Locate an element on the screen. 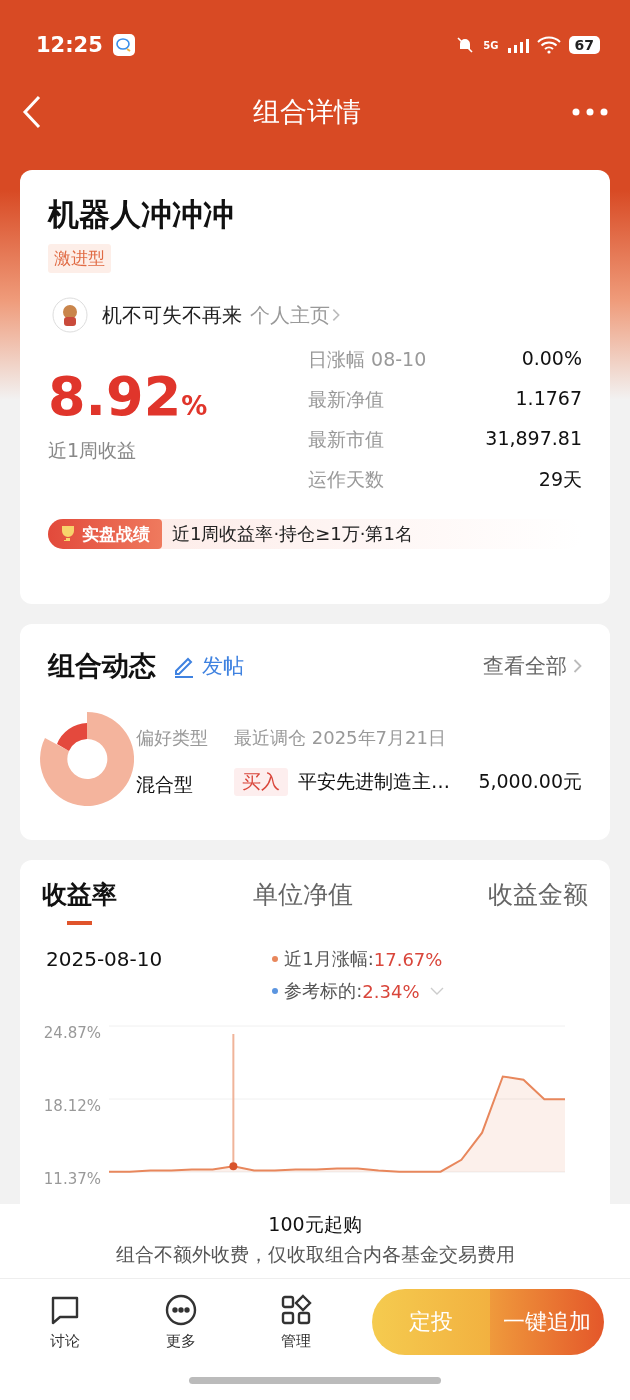 The width and height of the screenshot is (630, 1400). chart-tab: 单位净值 is located at coordinates (302, 901).